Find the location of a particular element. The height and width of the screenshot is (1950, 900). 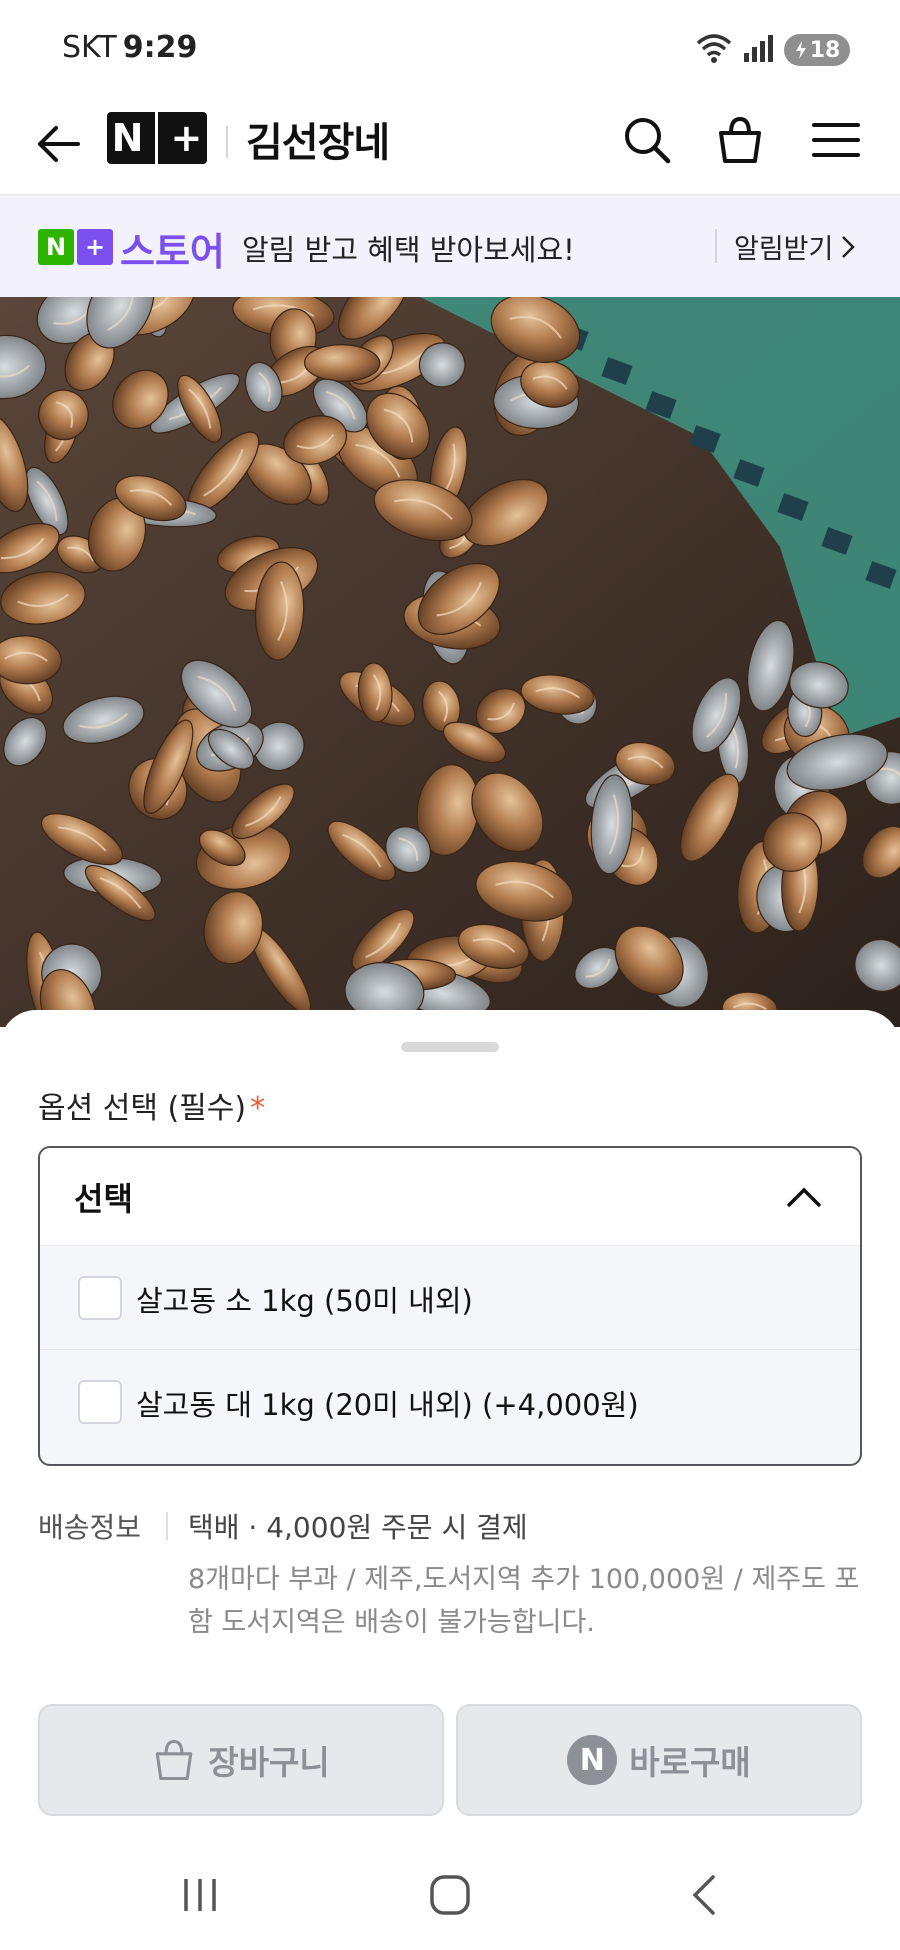

promo-brand-text: 스토어 is located at coordinates (172, 252).